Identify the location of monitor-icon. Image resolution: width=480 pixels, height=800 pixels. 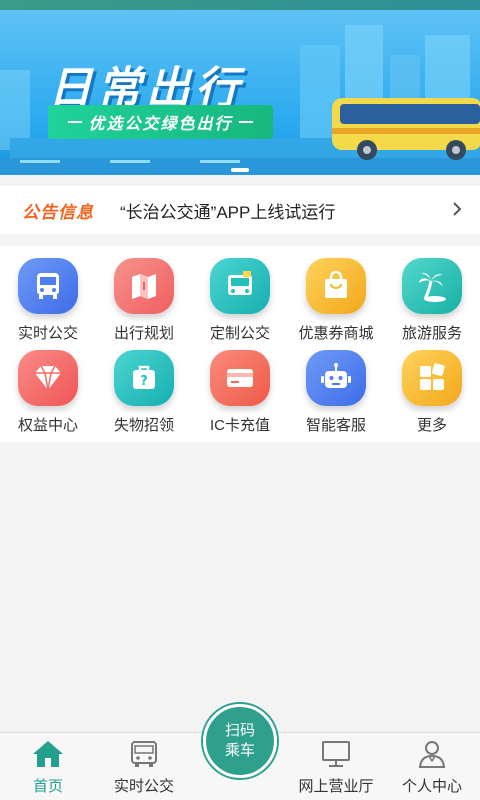
(336, 754).